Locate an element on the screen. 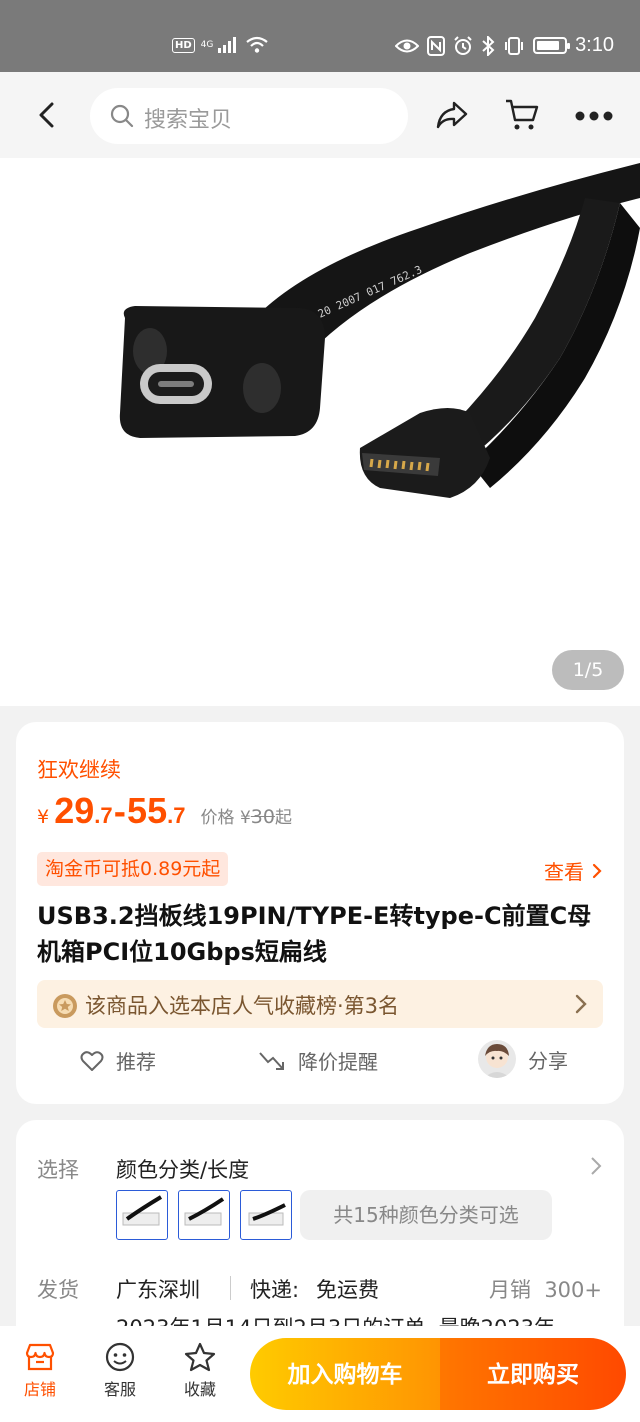 This screenshot has height=1422, width=640. favorite-tab: 收藏 is located at coordinates (200, 1371).